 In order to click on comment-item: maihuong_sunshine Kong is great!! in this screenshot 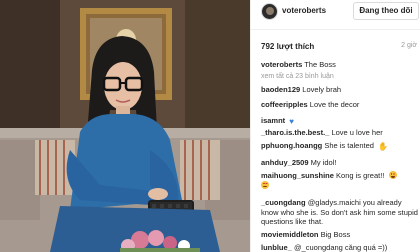, I will do `click(340, 180)`.